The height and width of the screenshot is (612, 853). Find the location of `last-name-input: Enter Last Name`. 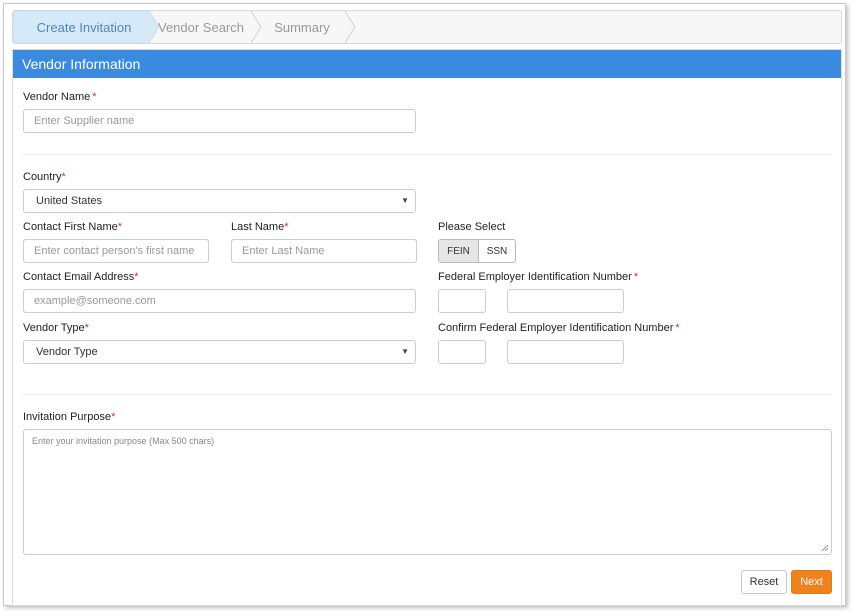

last-name-input: Enter Last Name is located at coordinates (324, 251).